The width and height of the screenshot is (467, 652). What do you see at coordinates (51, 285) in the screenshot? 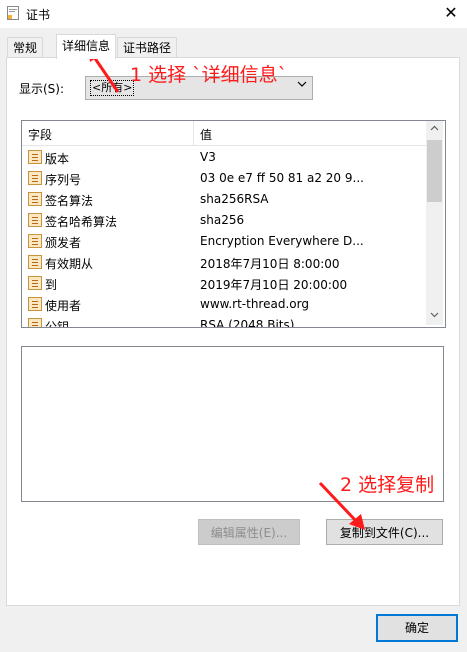
I see `field-name: 到` at bounding box center [51, 285].